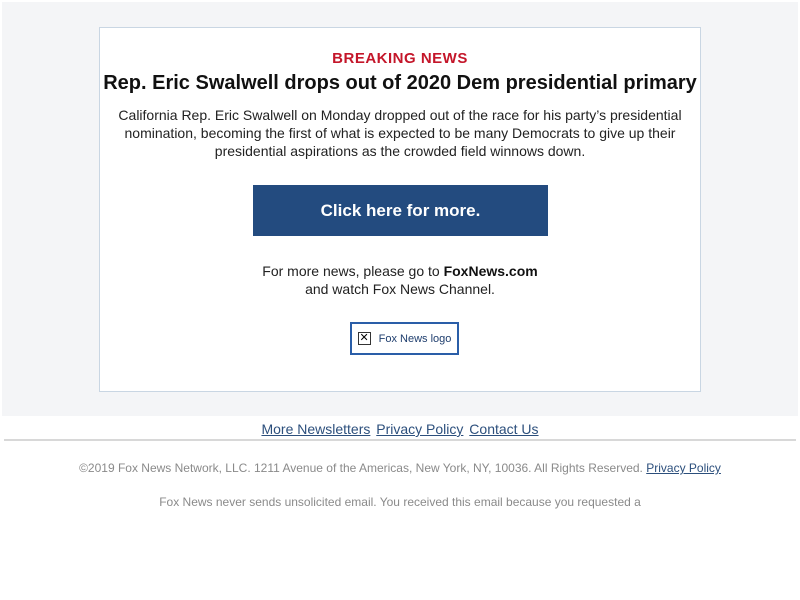  I want to click on broken-image-icon: ✕, so click(364, 338).